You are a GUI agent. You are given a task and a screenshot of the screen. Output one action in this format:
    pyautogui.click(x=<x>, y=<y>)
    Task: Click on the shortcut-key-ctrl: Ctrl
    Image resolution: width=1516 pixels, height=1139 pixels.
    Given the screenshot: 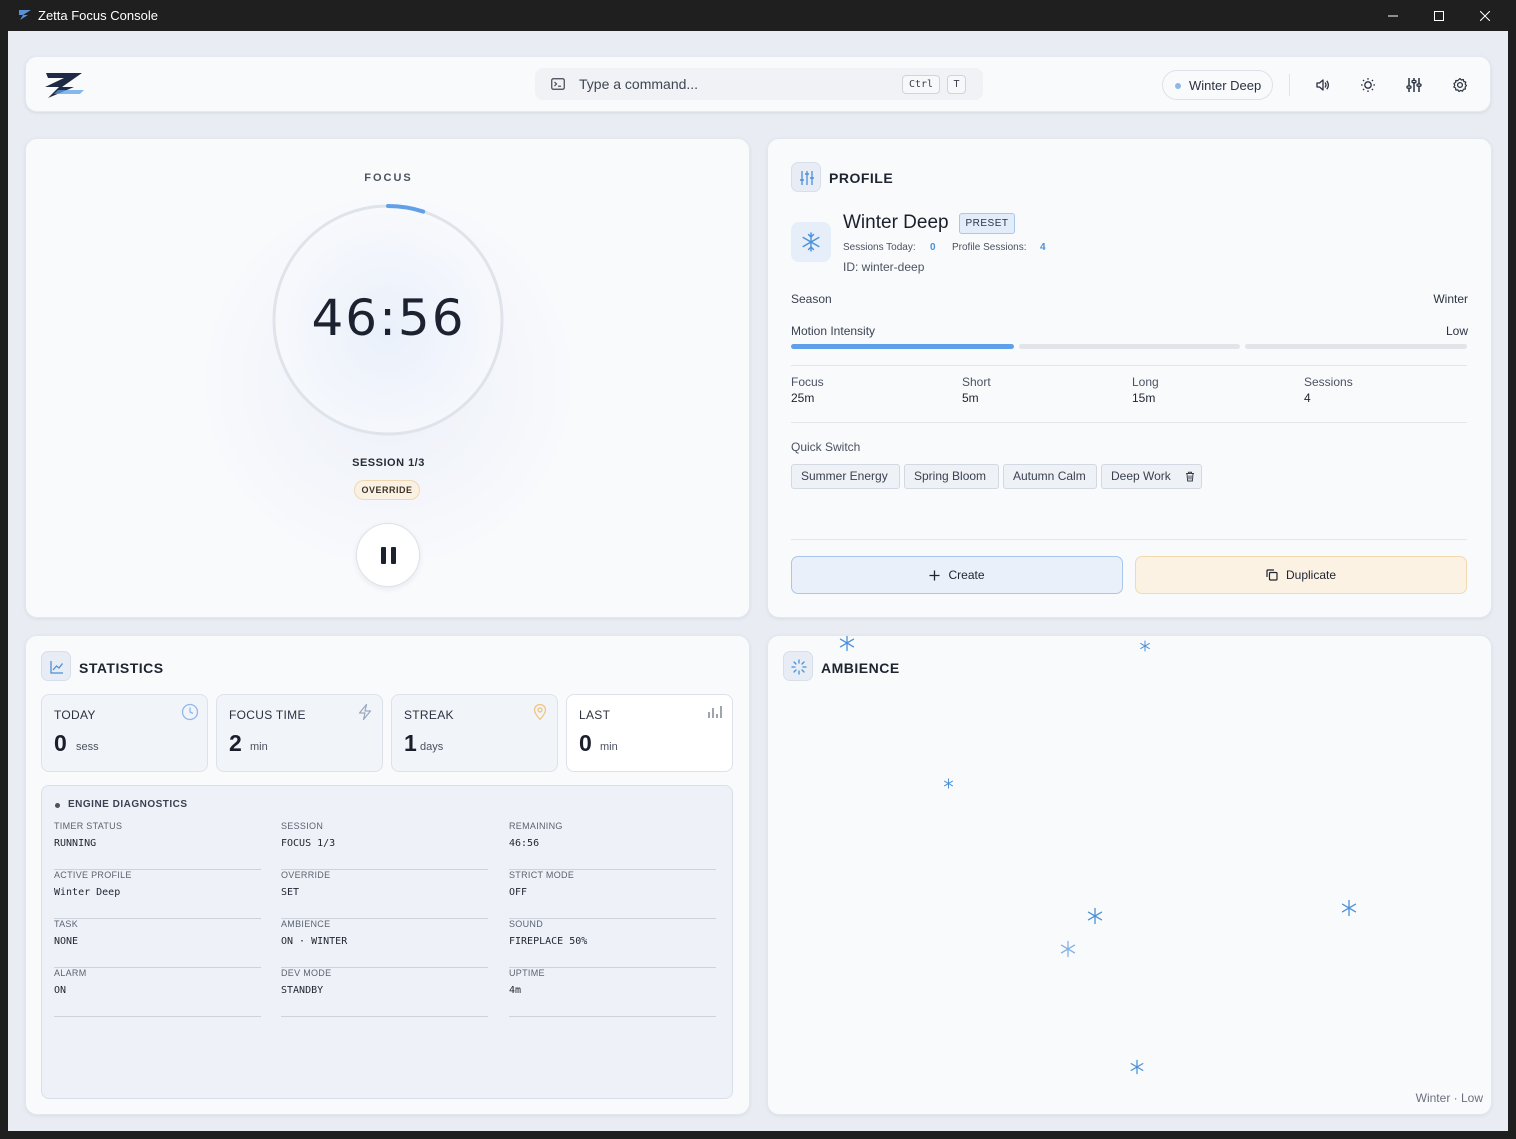 What is the action you would take?
    pyautogui.click(x=921, y=84)
    